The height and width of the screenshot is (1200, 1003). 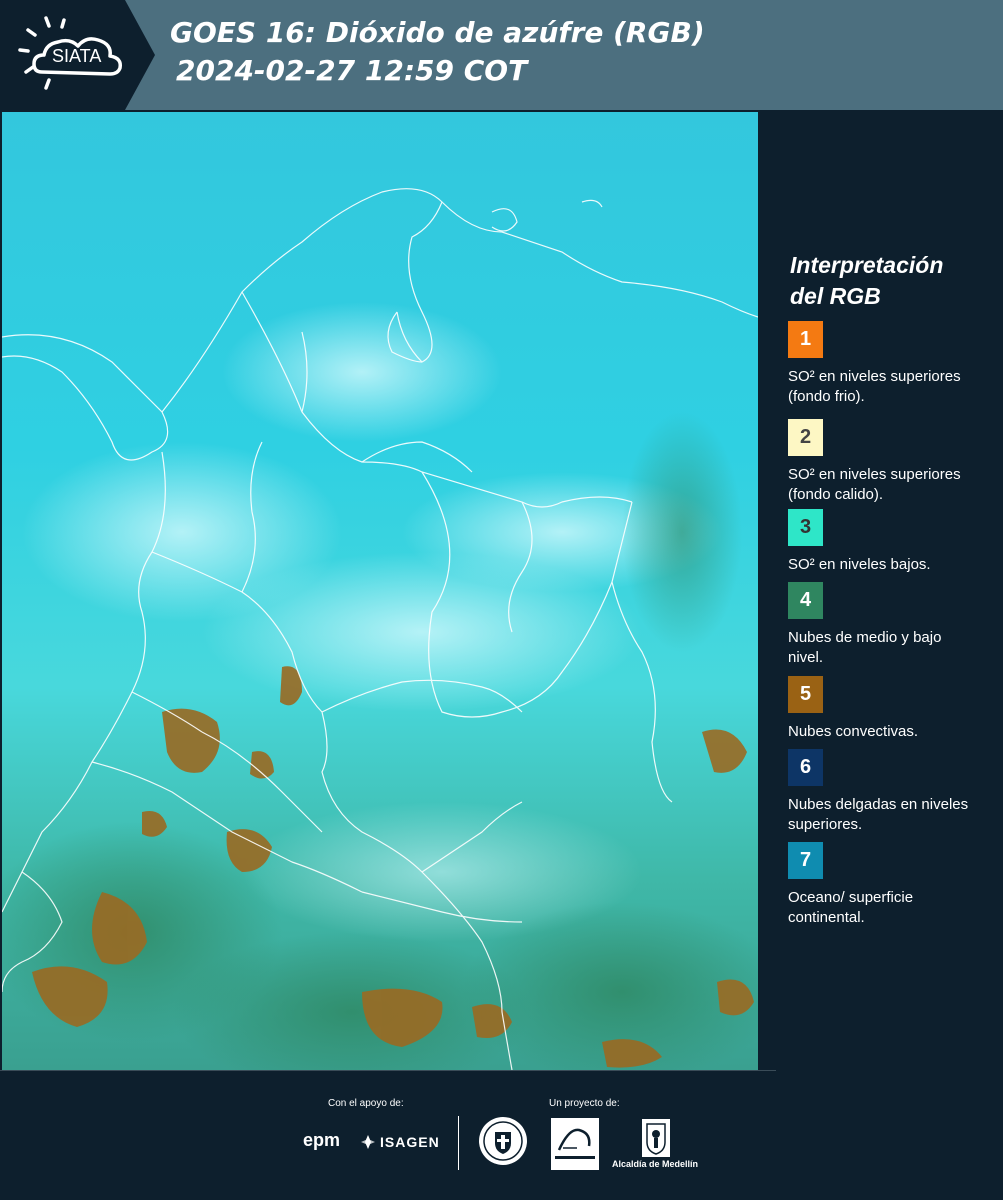 What do you see at coordinates (805, 600) in the screenshot?
I see `legend-swatch-4: 4` at bounding box center [805, 600].